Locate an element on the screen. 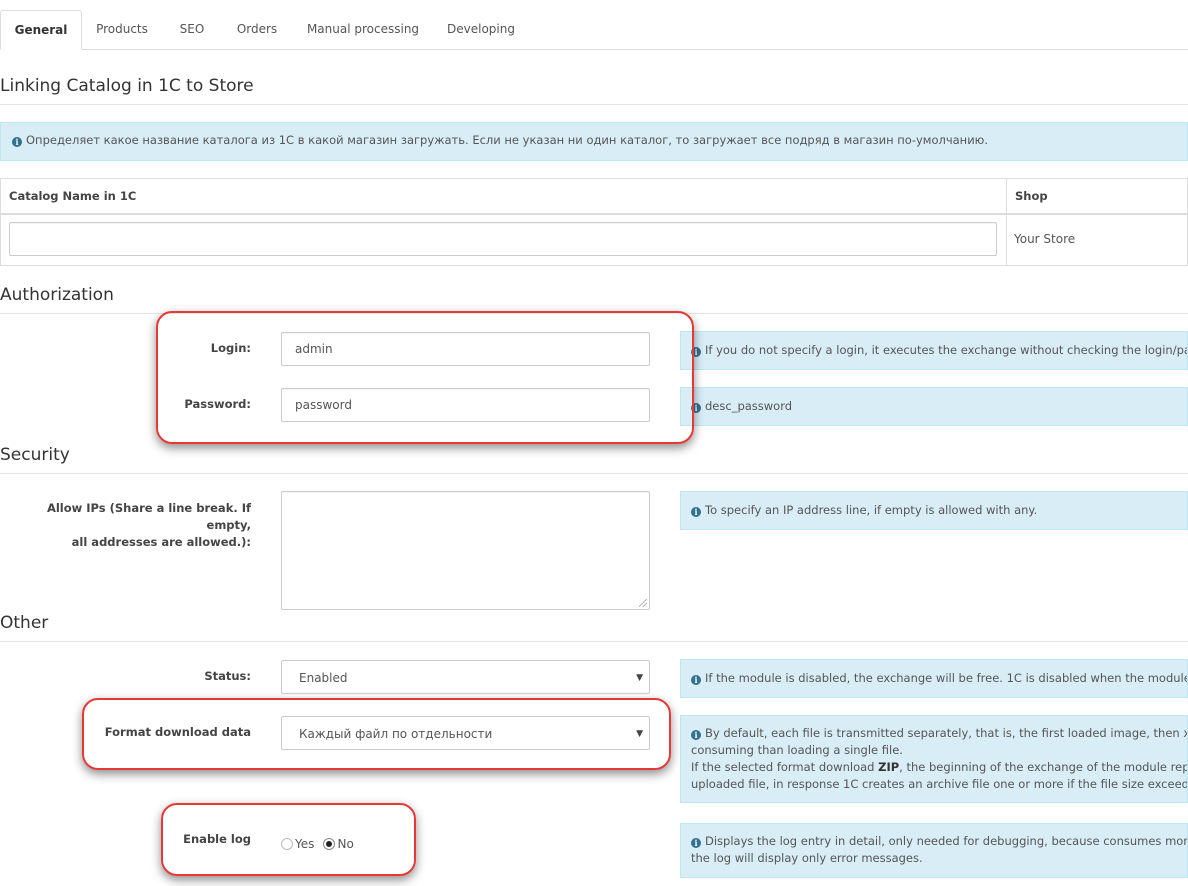 The image size is (1188, 886). highlight-box-log is located at coordinates (288, 839).